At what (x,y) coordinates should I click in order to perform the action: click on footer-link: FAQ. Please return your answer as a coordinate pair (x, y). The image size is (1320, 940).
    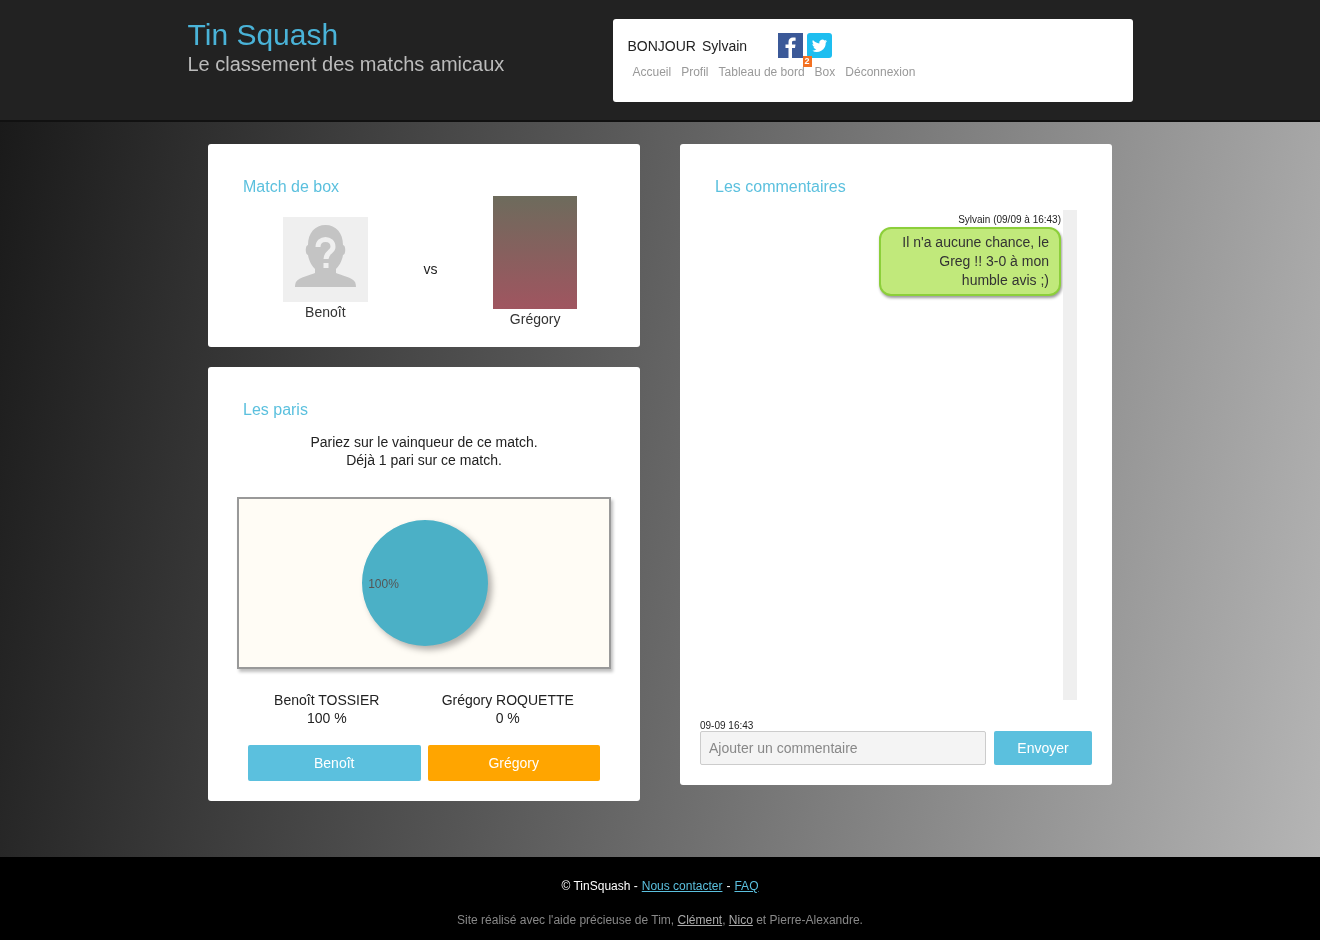
    Looking at the image, I should click on (746, 886).